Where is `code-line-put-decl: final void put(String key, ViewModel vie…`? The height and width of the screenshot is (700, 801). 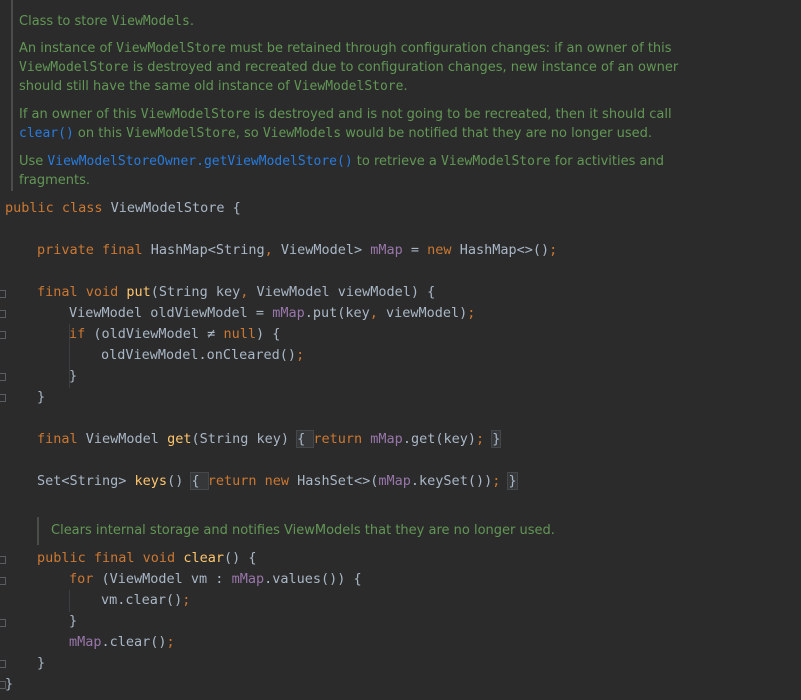 code-line-put-decl: final void put(String key, ViewModel vie… is located at coordinates (236, 292).